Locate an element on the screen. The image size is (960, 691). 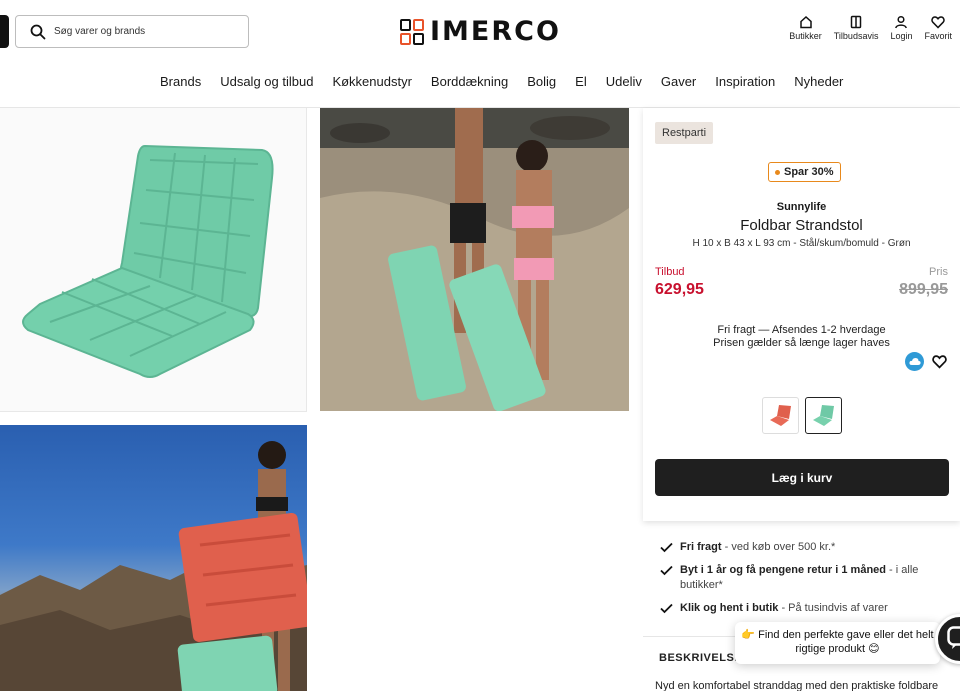
heart-icon is located at coordinates (938, 22).